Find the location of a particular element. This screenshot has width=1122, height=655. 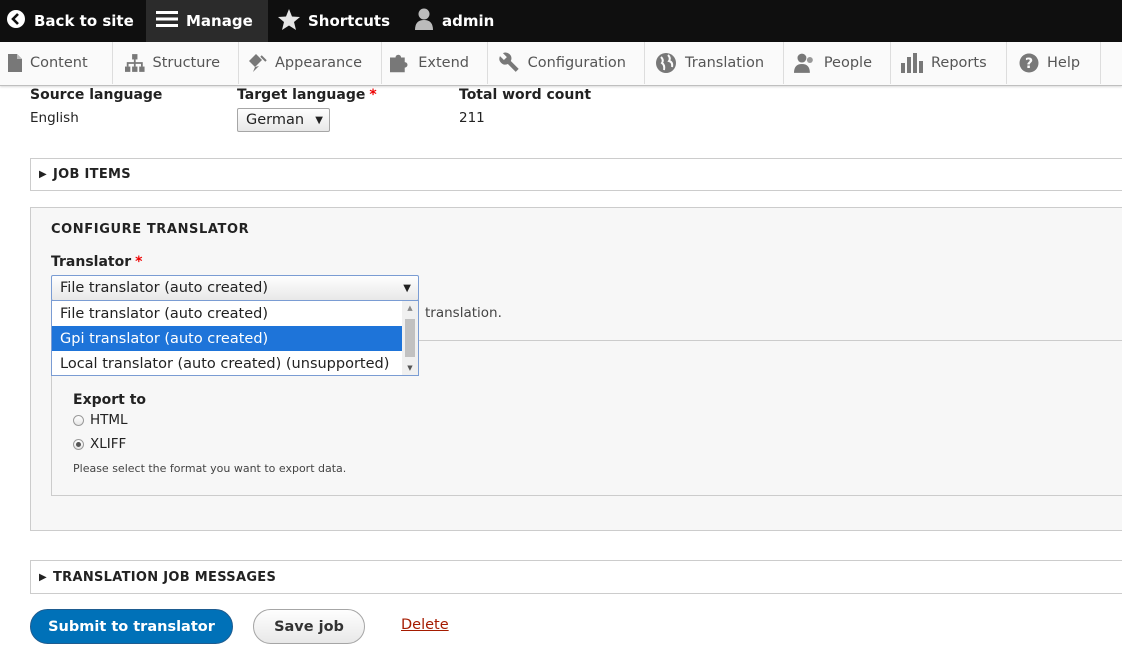

tray-extend: Extend is located at coordinates (435, 63).